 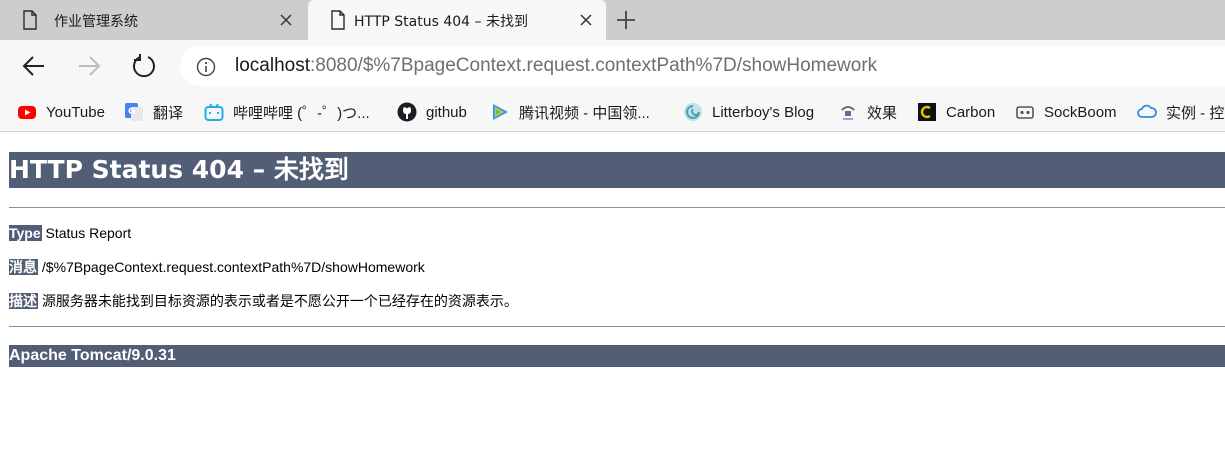 I want to click on bookmark-litterboy-blog: Litterboy's Blog, so click(x=749, y=111).